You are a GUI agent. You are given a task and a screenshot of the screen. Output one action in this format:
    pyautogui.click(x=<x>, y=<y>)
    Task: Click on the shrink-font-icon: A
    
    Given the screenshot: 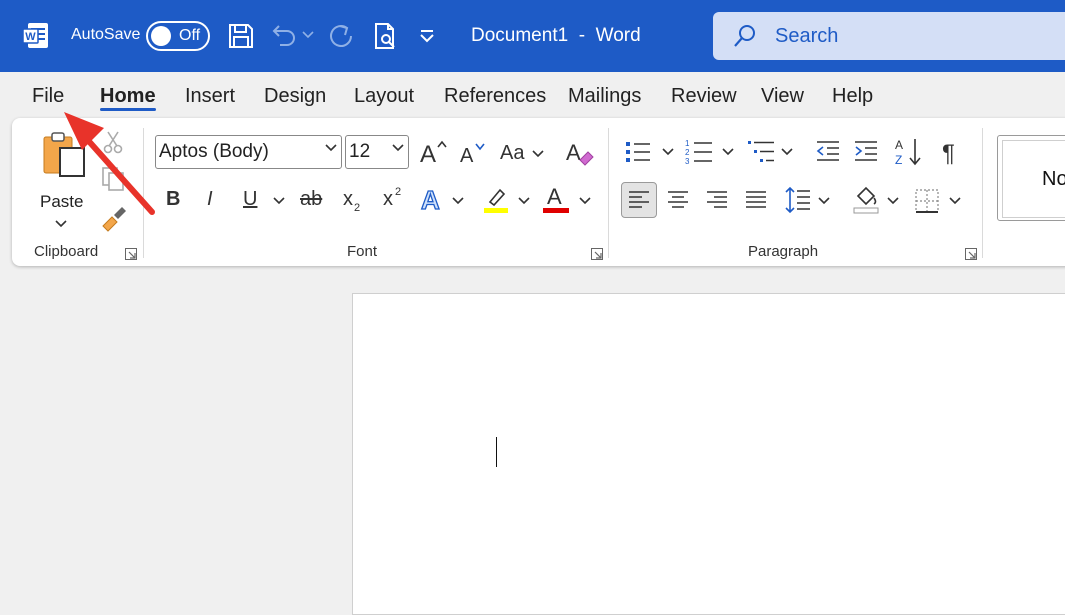 What is the action you would take?
    pyautogui.click(x=472, y=153)
    